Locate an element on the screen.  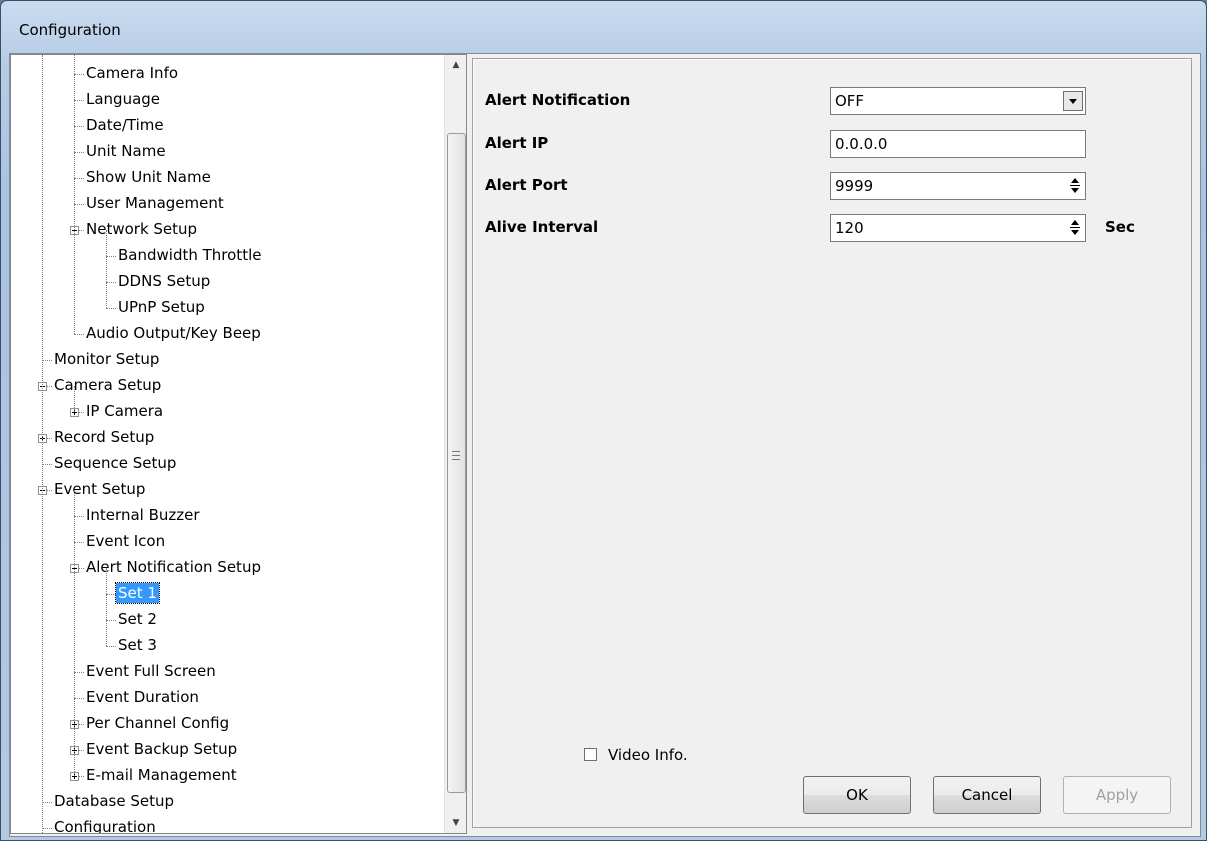
tree-item-label: Camera Setup is located at coordinates (108, 385).